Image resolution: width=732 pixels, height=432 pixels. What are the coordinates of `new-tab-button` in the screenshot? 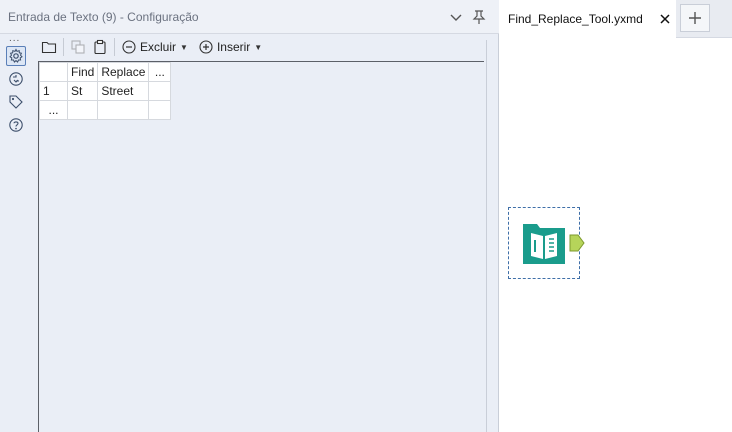 It's located at (695, 18).